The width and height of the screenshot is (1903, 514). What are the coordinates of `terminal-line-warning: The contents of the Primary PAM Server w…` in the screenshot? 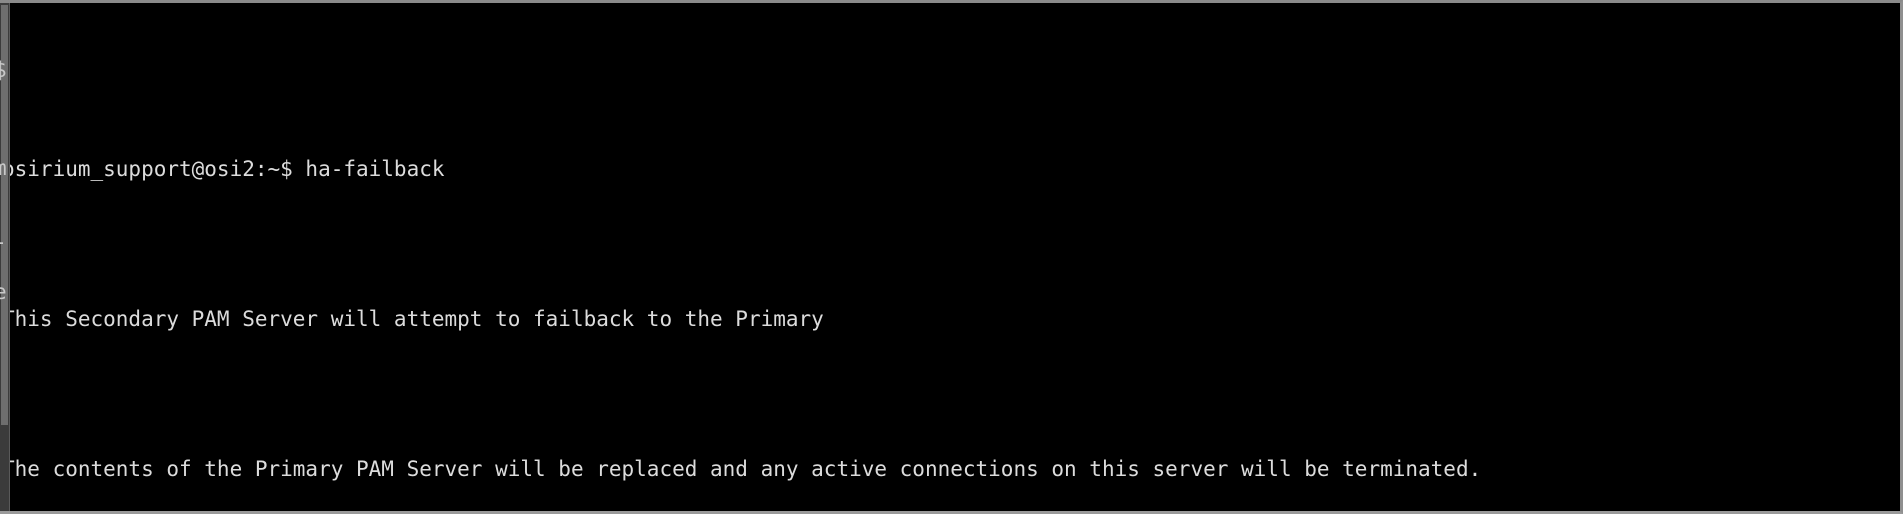 It's located at (742, 469).